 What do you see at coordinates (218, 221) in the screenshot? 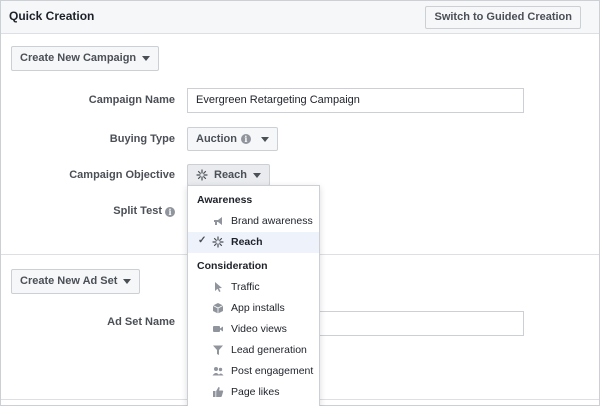
I see `megaphone-icon` at bounding box center [218, 221].